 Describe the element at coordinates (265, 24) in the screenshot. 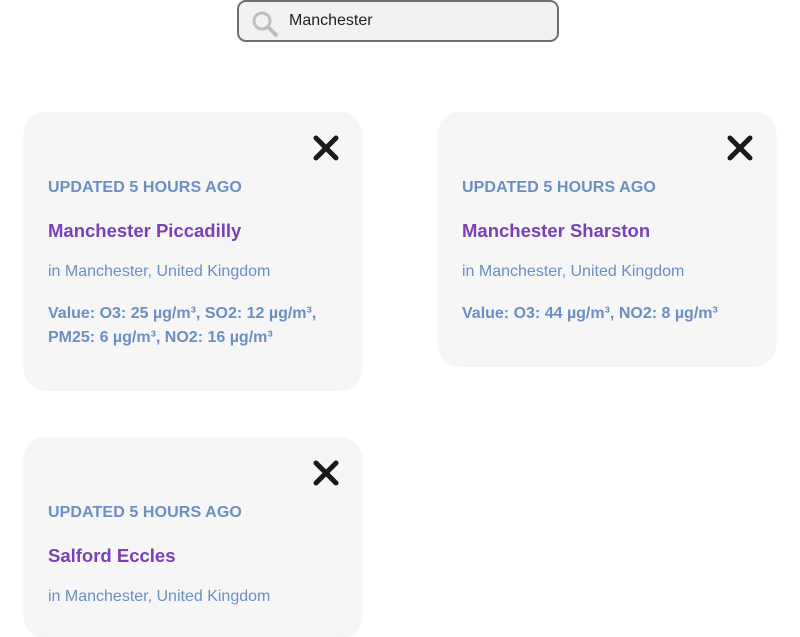

I see `search-icon` at that location.